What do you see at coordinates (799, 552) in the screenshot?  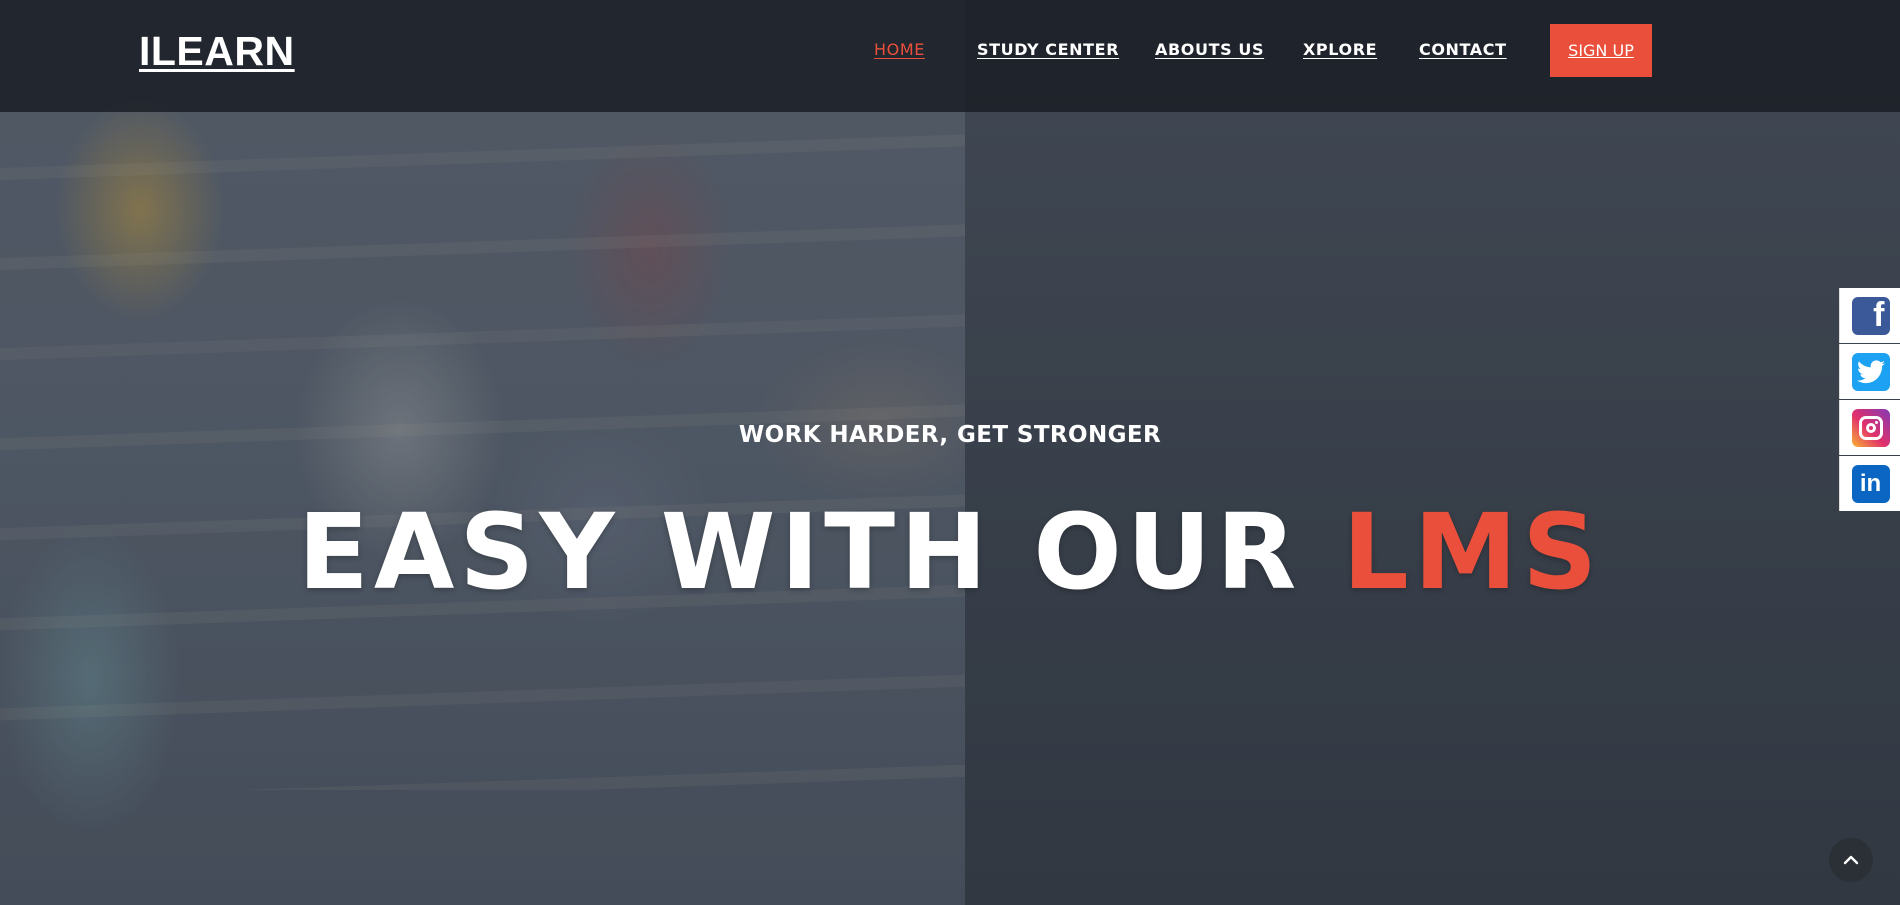 I see `hero-headline-text: EASY WITH OUR` at bounding box center [799, 552].